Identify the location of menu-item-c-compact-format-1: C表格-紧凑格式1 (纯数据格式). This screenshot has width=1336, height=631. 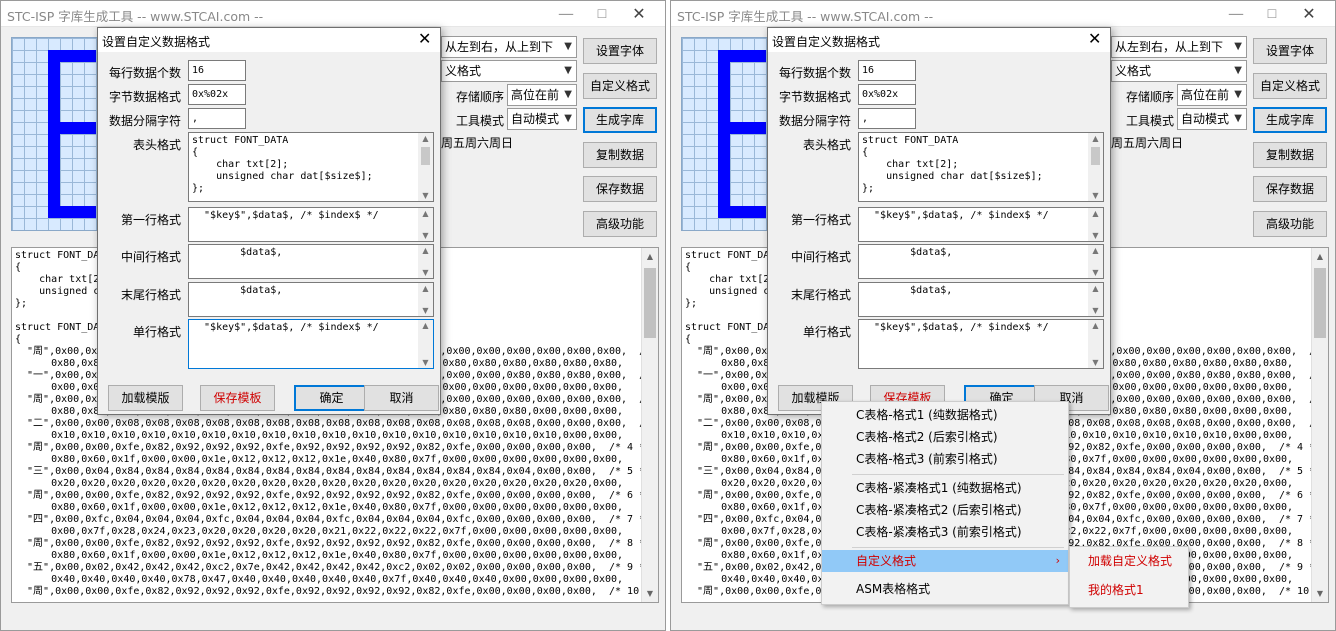
(945, 488).